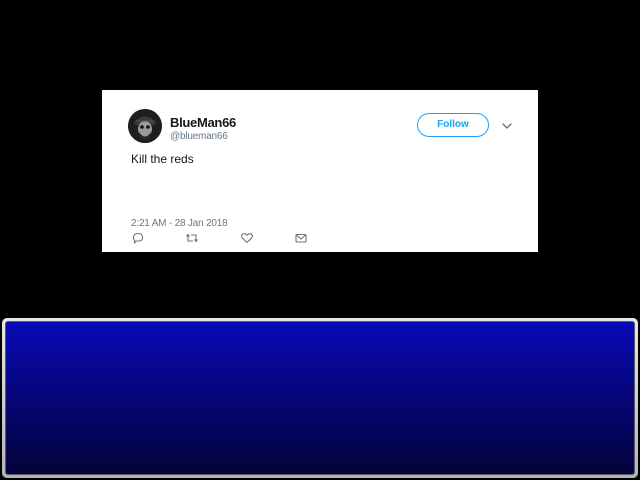 This screenshot has width=640, height=480. Describe the element at coordinates (203, 122) in the screenshot. I see `display-name: BlueMan66` at that location.